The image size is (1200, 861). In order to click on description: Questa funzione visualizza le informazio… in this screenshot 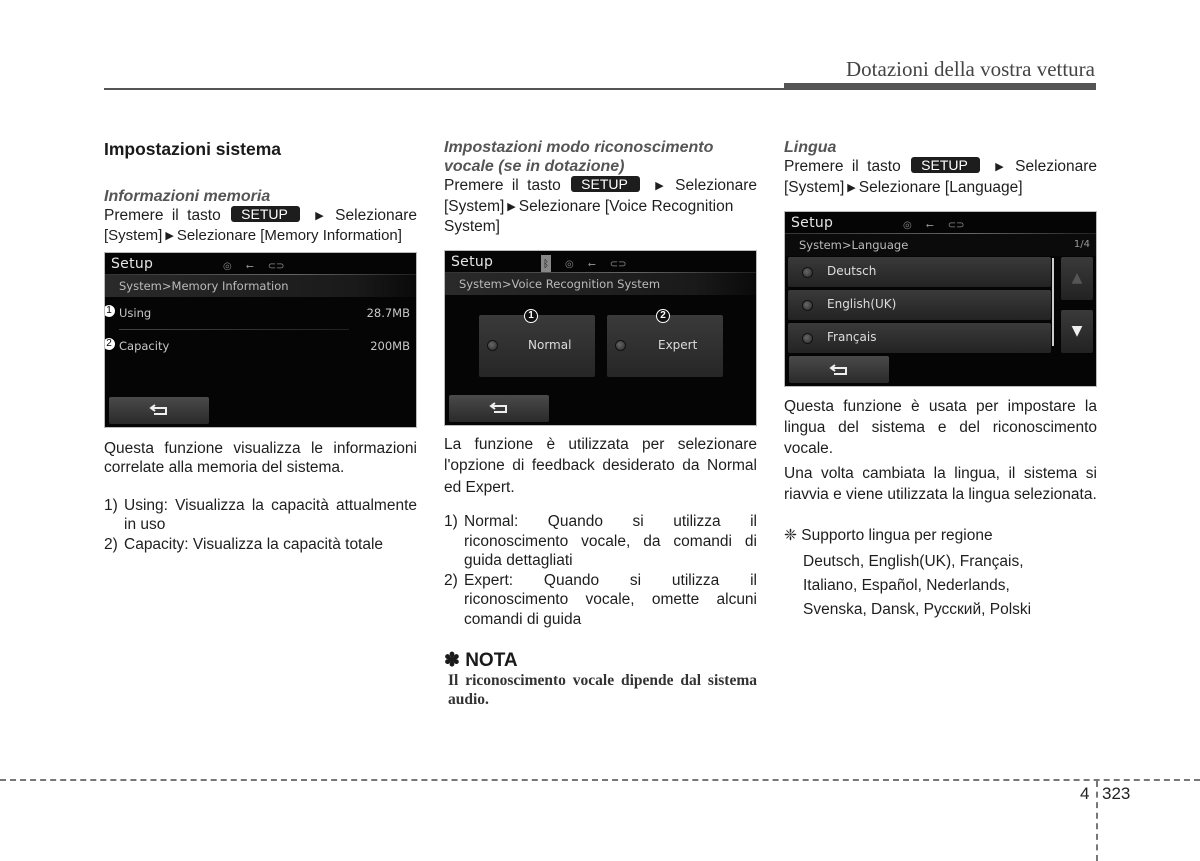, I will do `click(260, 458)`.